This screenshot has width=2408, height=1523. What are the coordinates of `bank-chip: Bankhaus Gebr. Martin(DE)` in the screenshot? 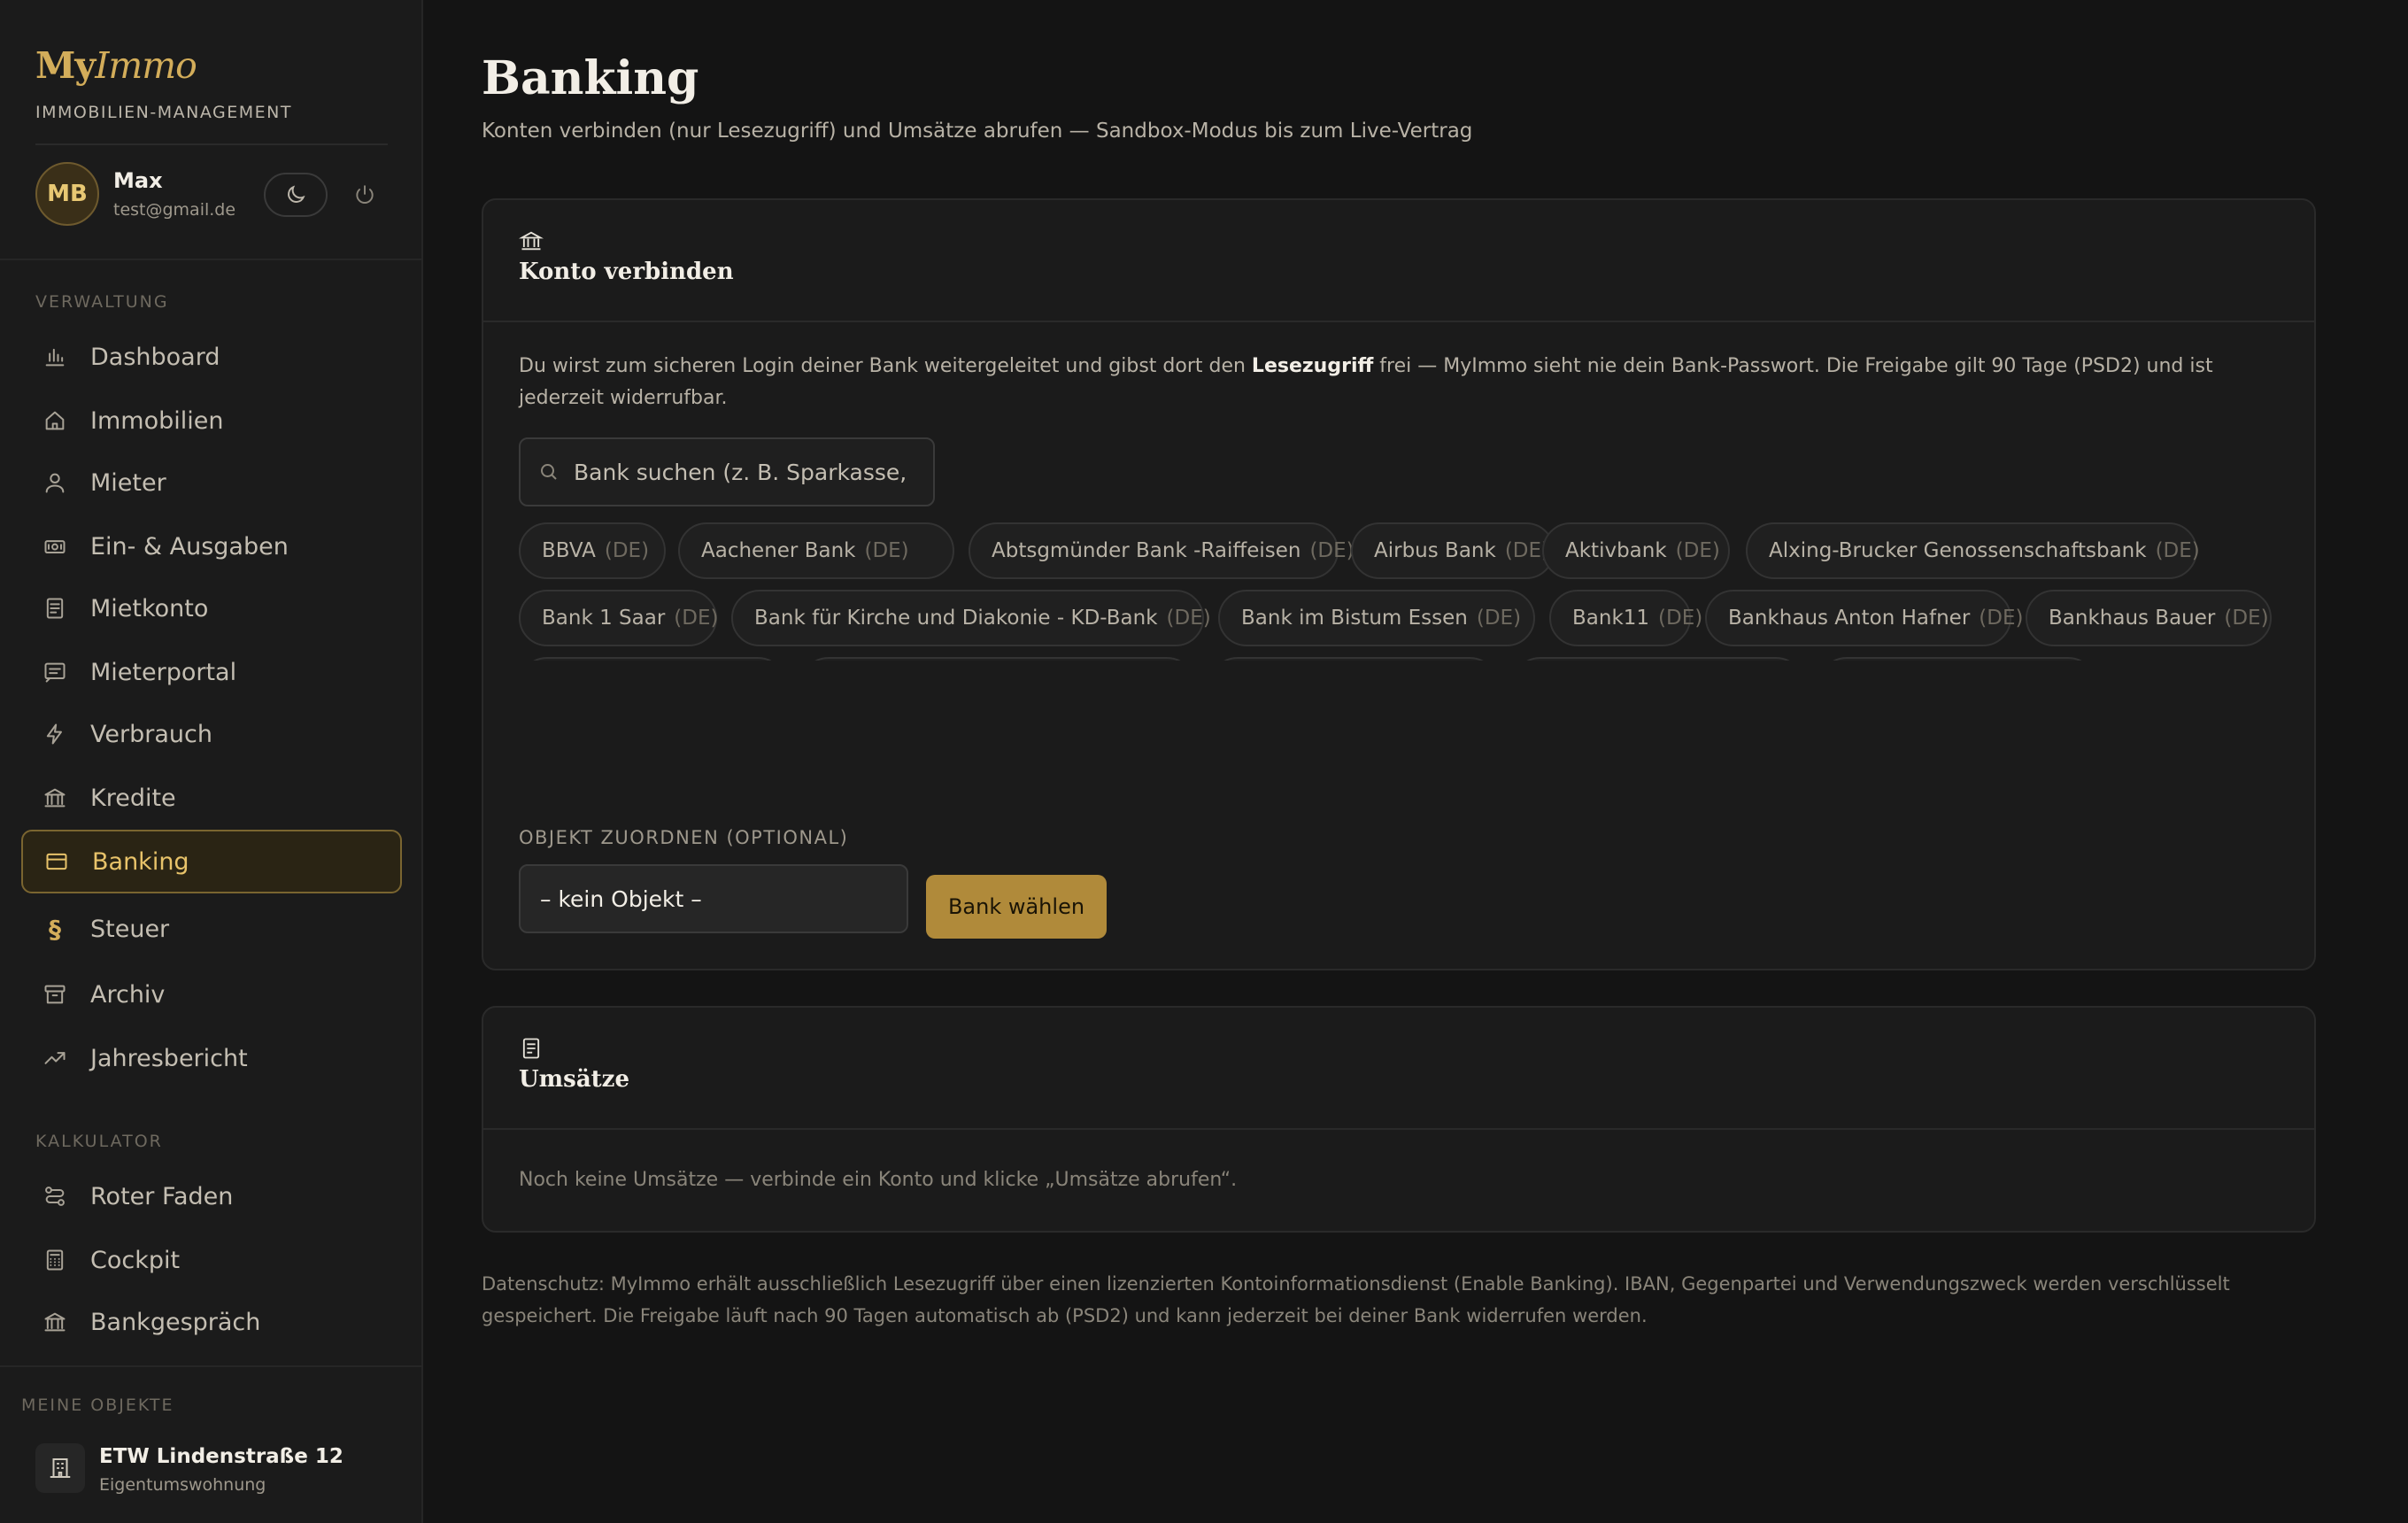 It's located at (1353, 659).